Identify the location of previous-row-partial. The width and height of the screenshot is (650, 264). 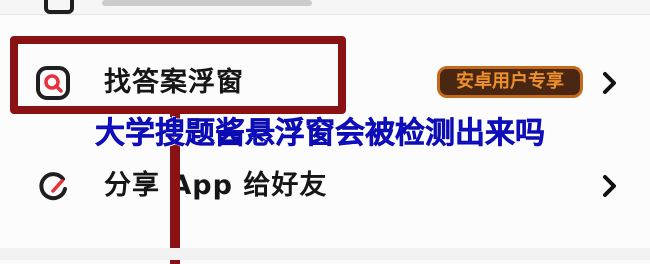
(325, 7).